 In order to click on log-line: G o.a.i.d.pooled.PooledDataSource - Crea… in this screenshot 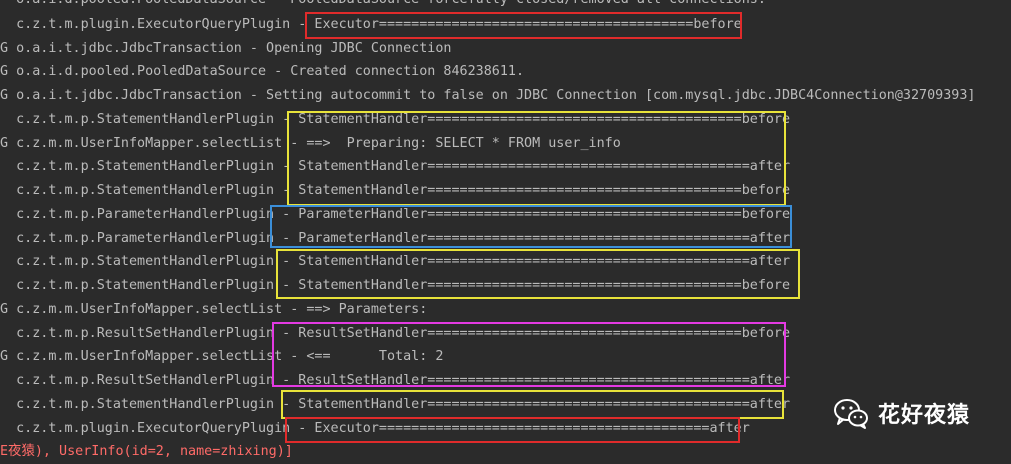, I will do `click(262, 71)`.